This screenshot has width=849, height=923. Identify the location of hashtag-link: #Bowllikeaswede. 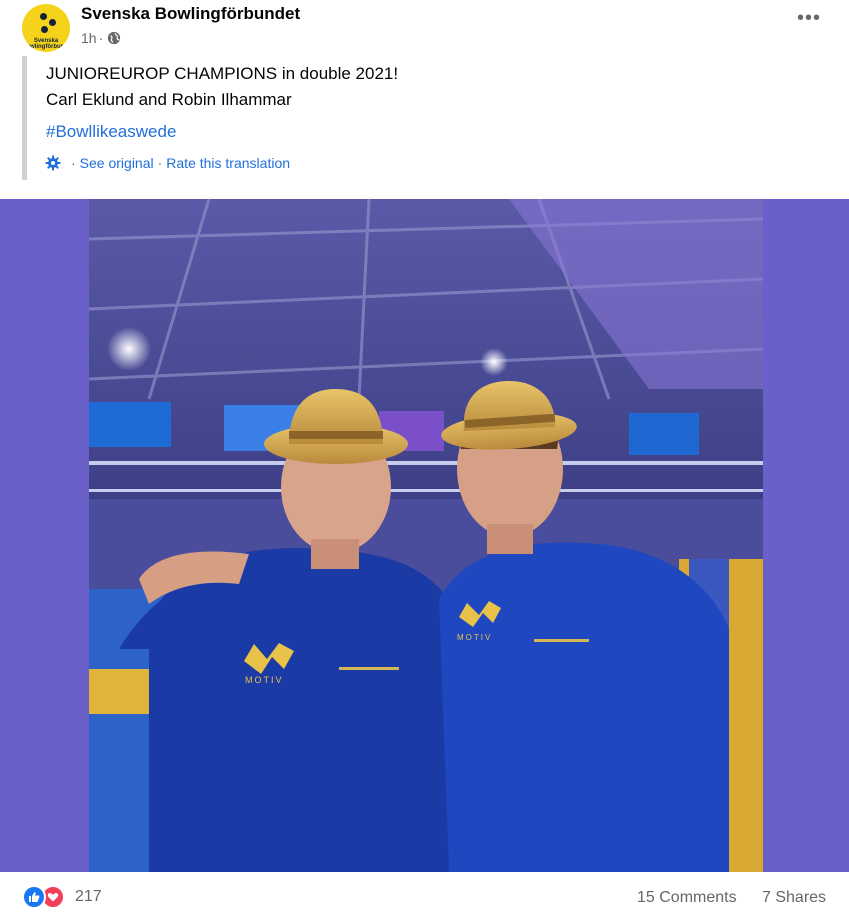
(111, 132).